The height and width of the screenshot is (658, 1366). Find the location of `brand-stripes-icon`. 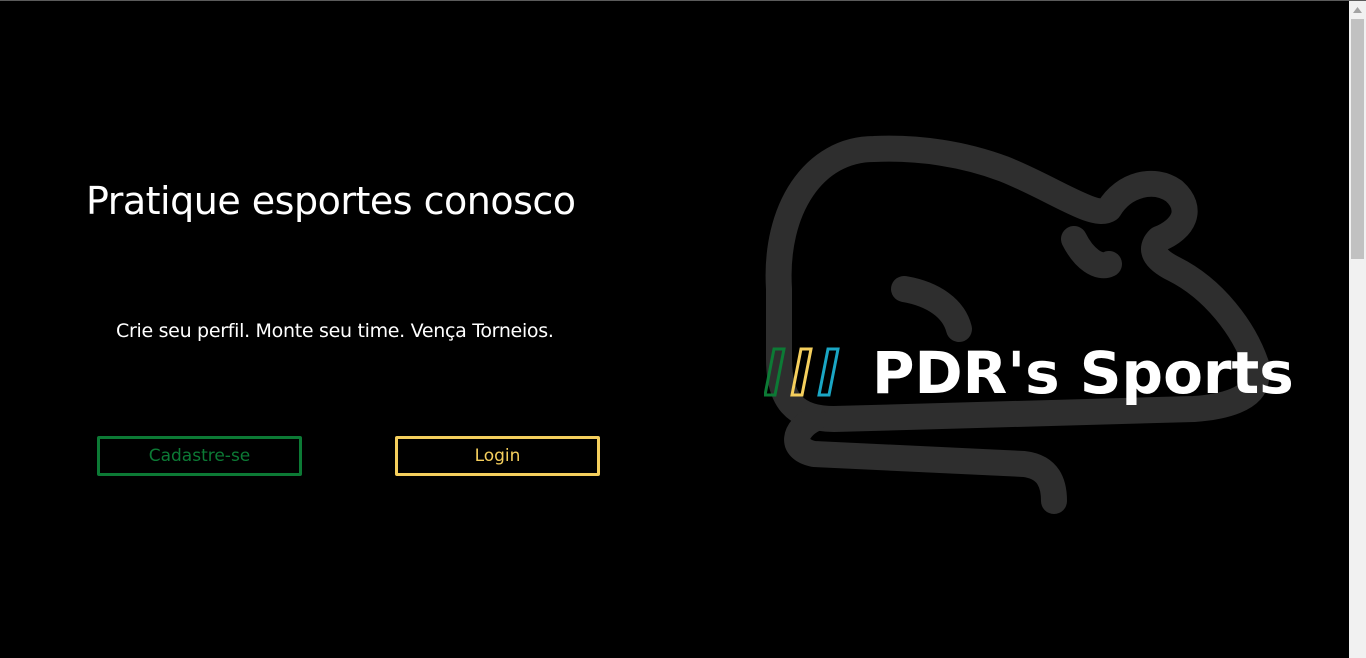

brand-stripes-icon is located at coordinates (802, 372).